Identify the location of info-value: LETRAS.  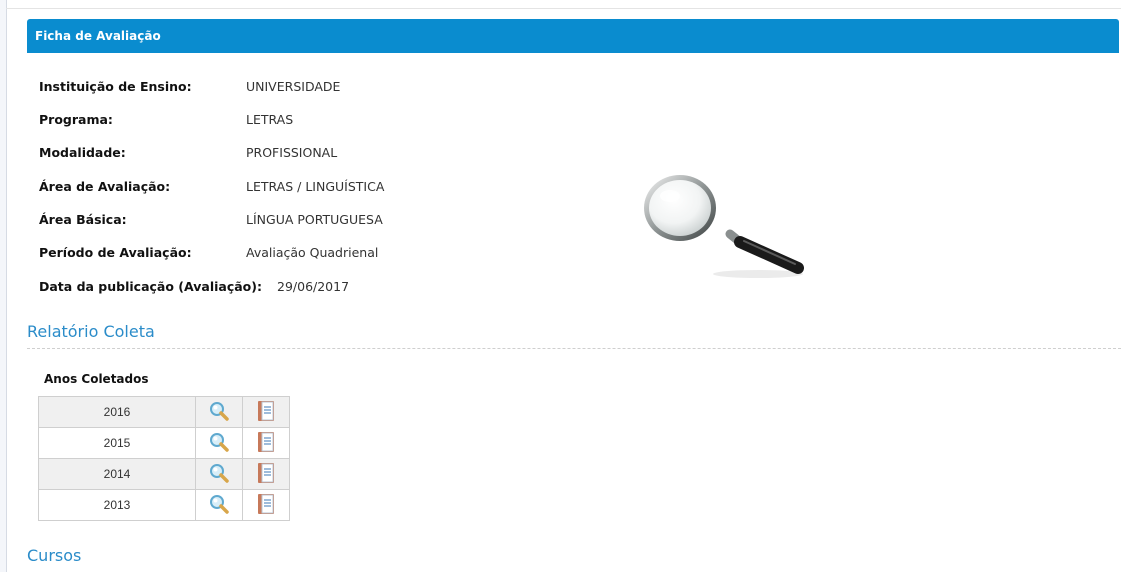
(270, 119).